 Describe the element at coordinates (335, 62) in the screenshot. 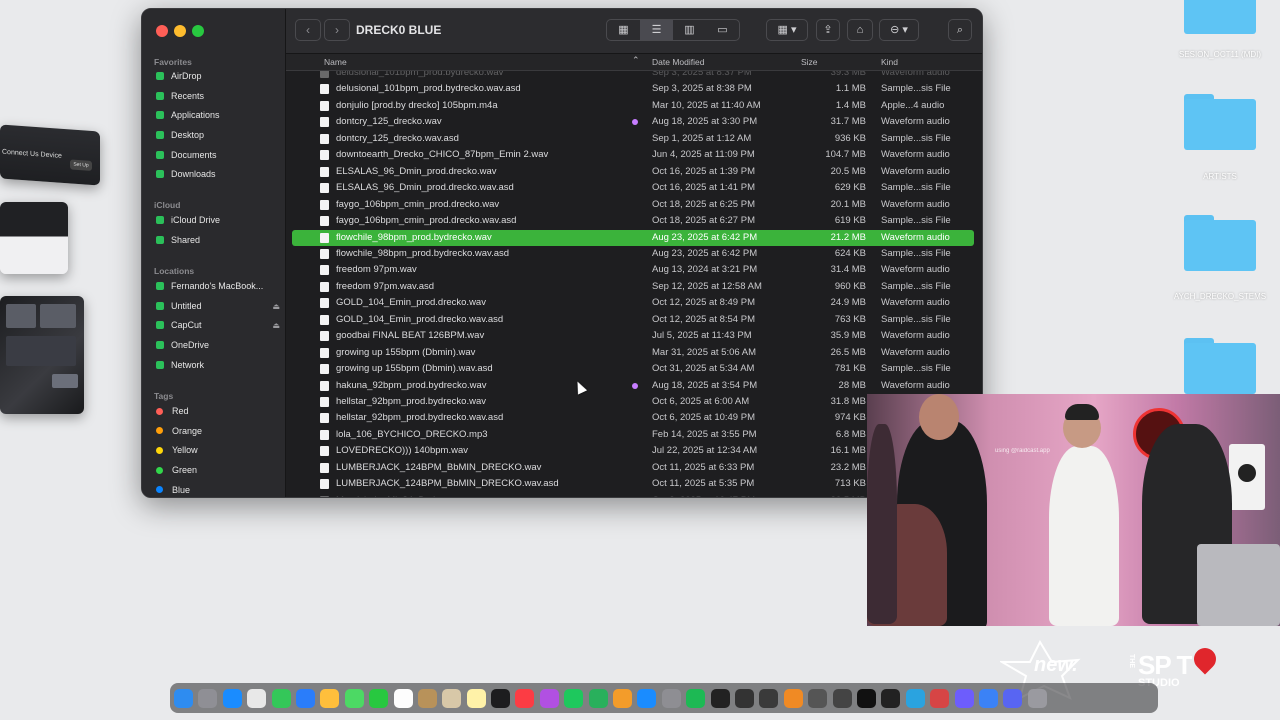

I see `column-name-header: Name` at that location.